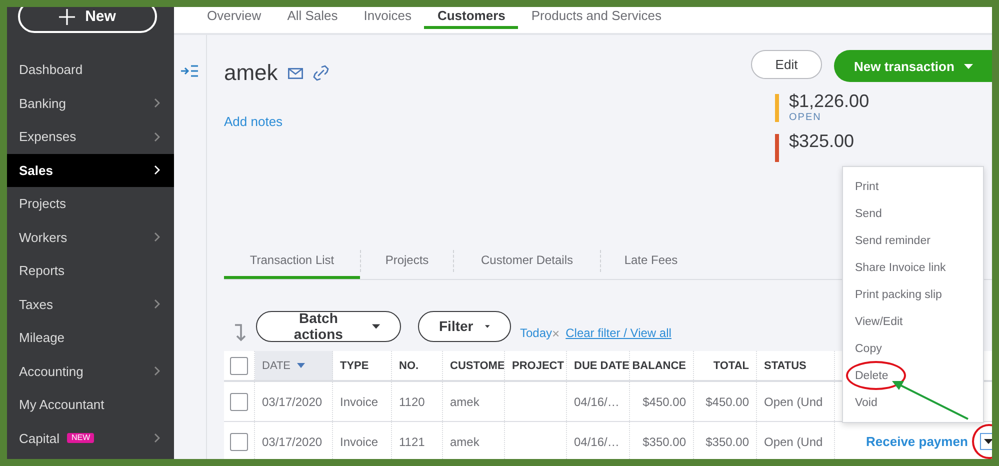 The image size is (999, 466). Describe the element at coordinates (320, 73) in the screenshot. I see `link-icon` at that location.